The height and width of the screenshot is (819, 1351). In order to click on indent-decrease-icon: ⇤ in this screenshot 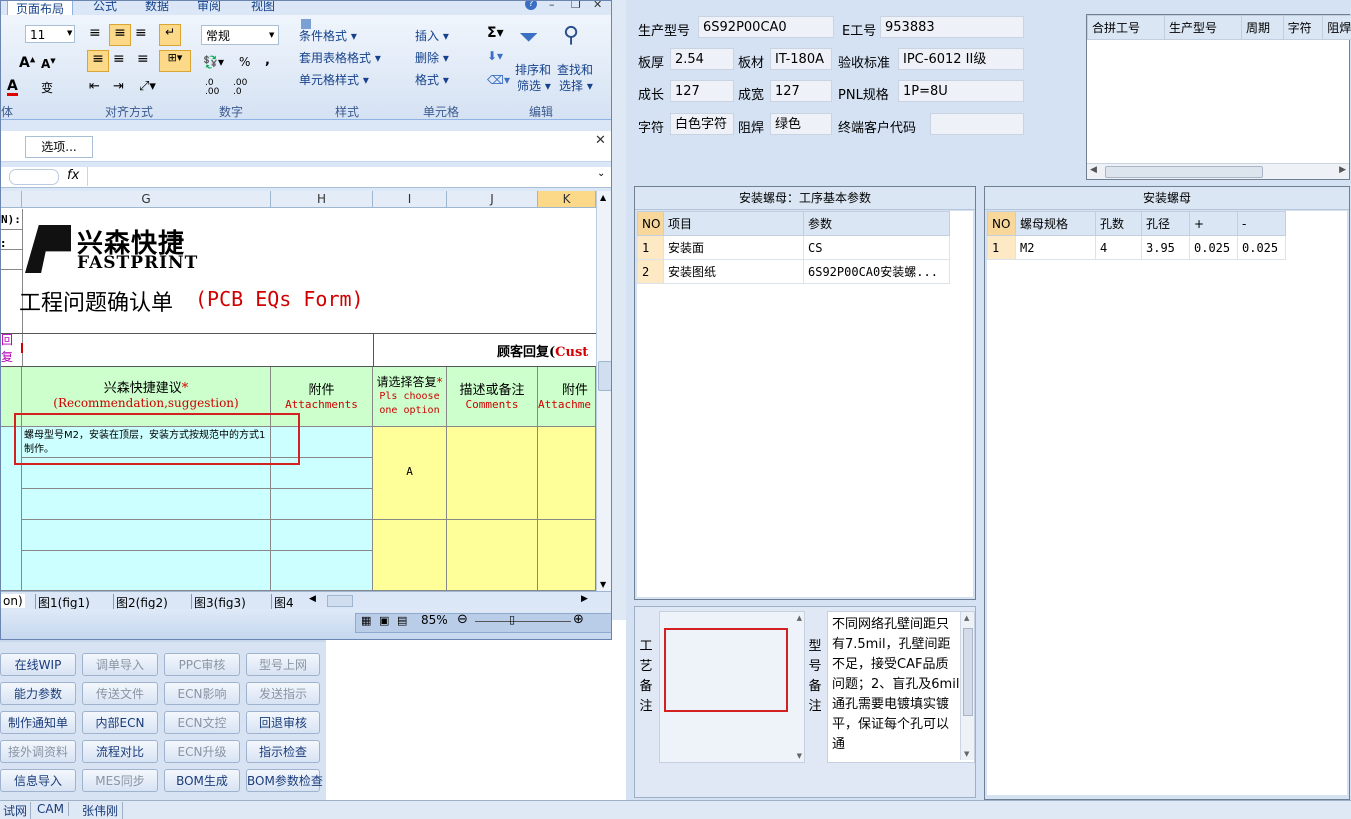, I will do `click(94, 86)`.